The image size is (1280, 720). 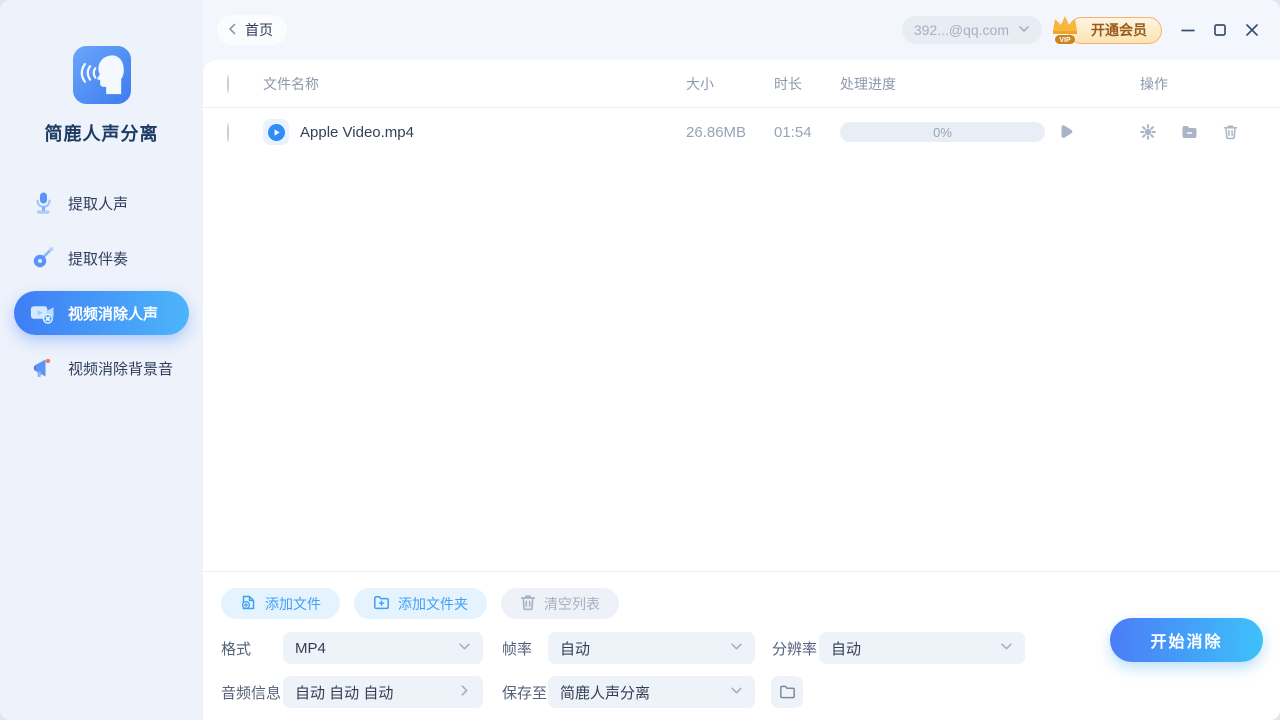 What do you see at coordinates (98, 204) in the screenshot?
I see `sidebar-item-label: 提取人声` at bounding box center [98, 204].